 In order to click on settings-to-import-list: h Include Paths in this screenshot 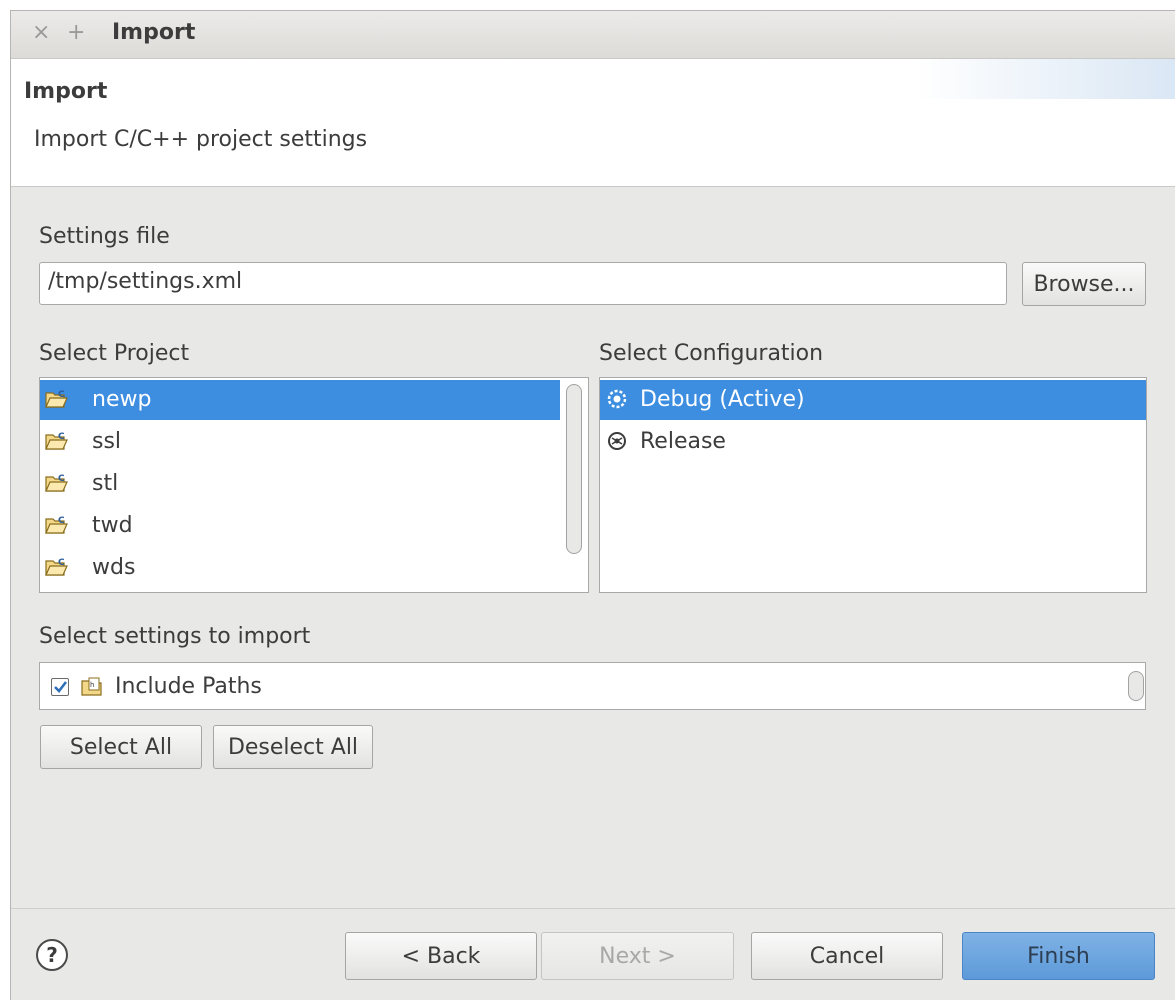, I will do `click(592, 686)`.